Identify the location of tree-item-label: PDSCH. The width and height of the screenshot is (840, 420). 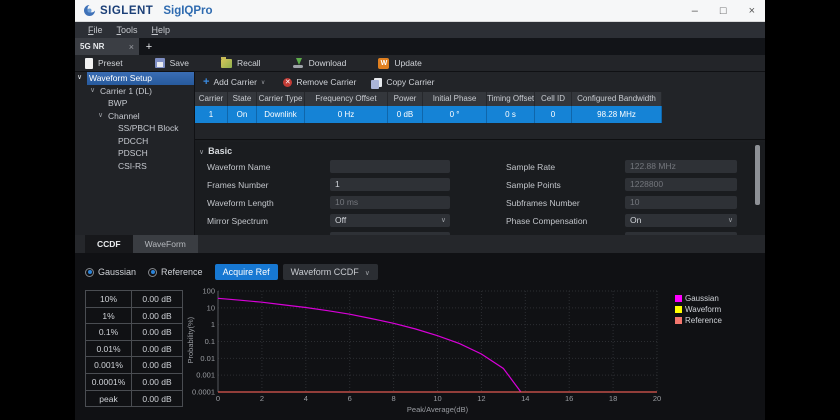
(133, 153).